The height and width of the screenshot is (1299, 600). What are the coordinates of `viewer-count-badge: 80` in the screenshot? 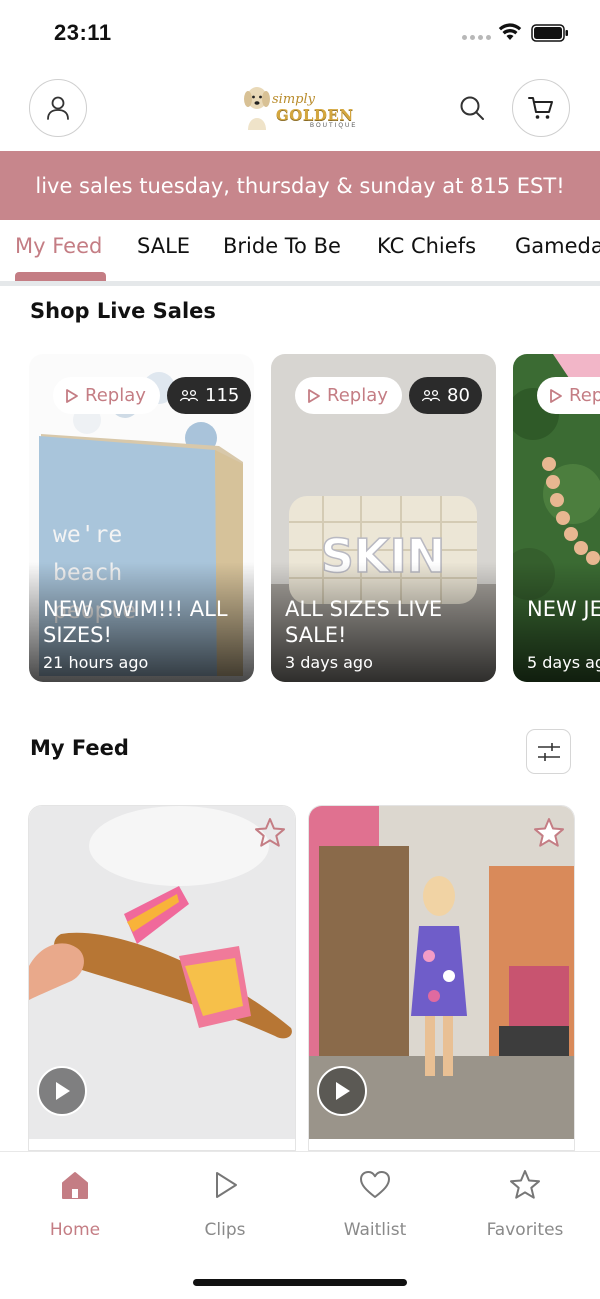 It's located at (445, 395).